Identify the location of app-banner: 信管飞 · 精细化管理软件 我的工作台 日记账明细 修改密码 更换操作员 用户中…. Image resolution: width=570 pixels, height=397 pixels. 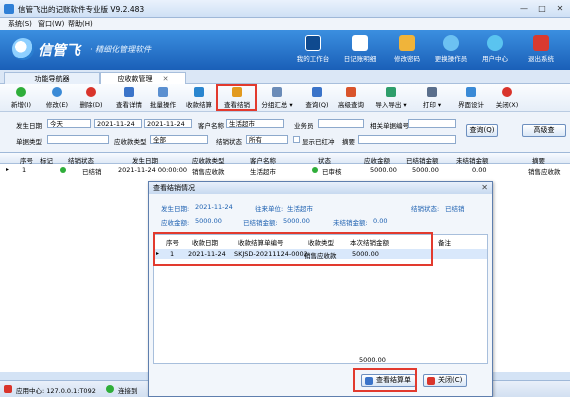
(285, 50).